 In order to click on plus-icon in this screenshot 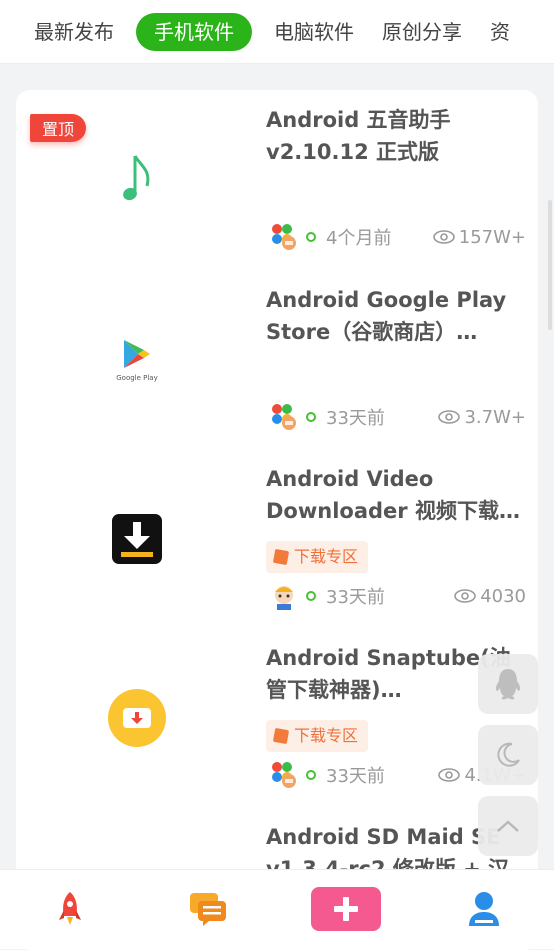, I will do `click(346, 909)`.